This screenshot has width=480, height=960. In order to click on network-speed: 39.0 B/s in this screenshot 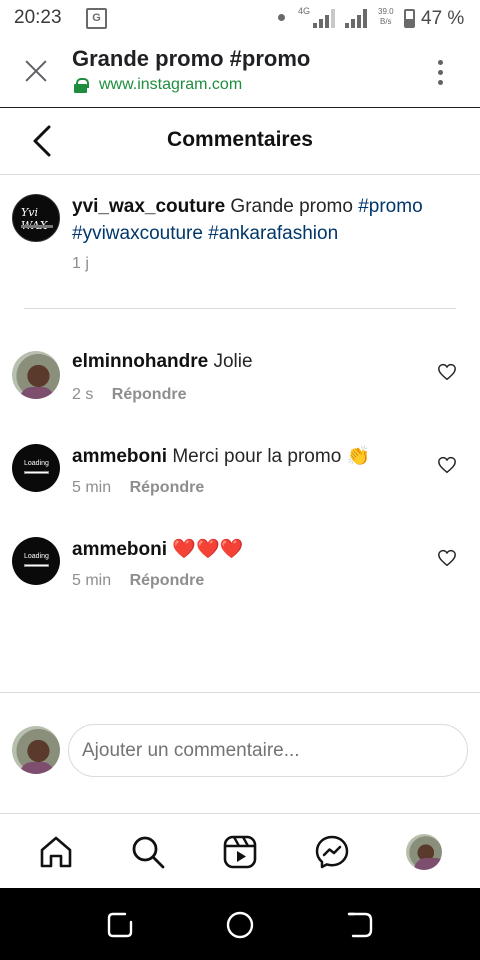, I will do `click(386, 17)`.